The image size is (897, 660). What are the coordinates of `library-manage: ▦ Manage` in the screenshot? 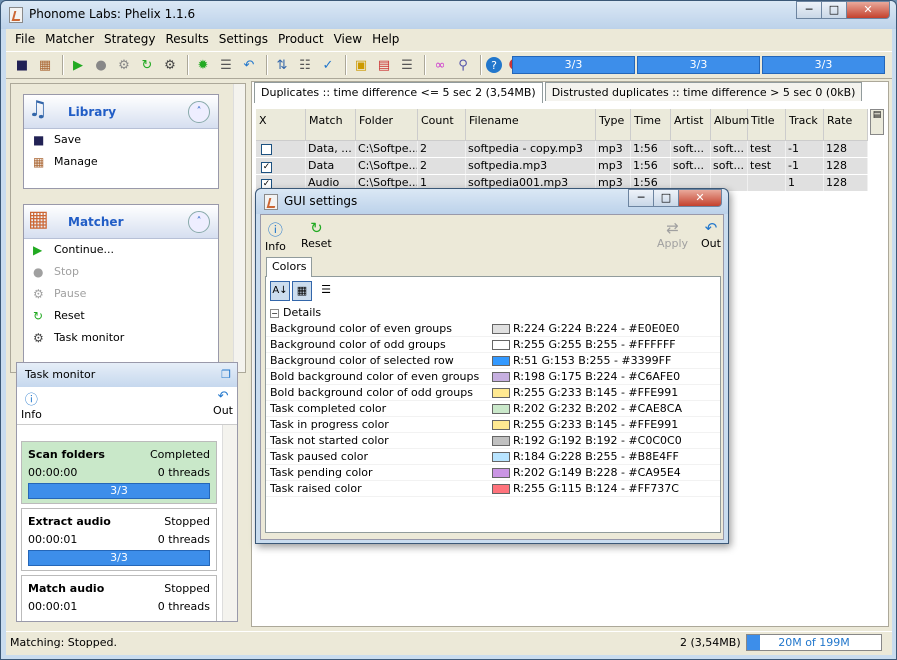 It's located at (121, 162).